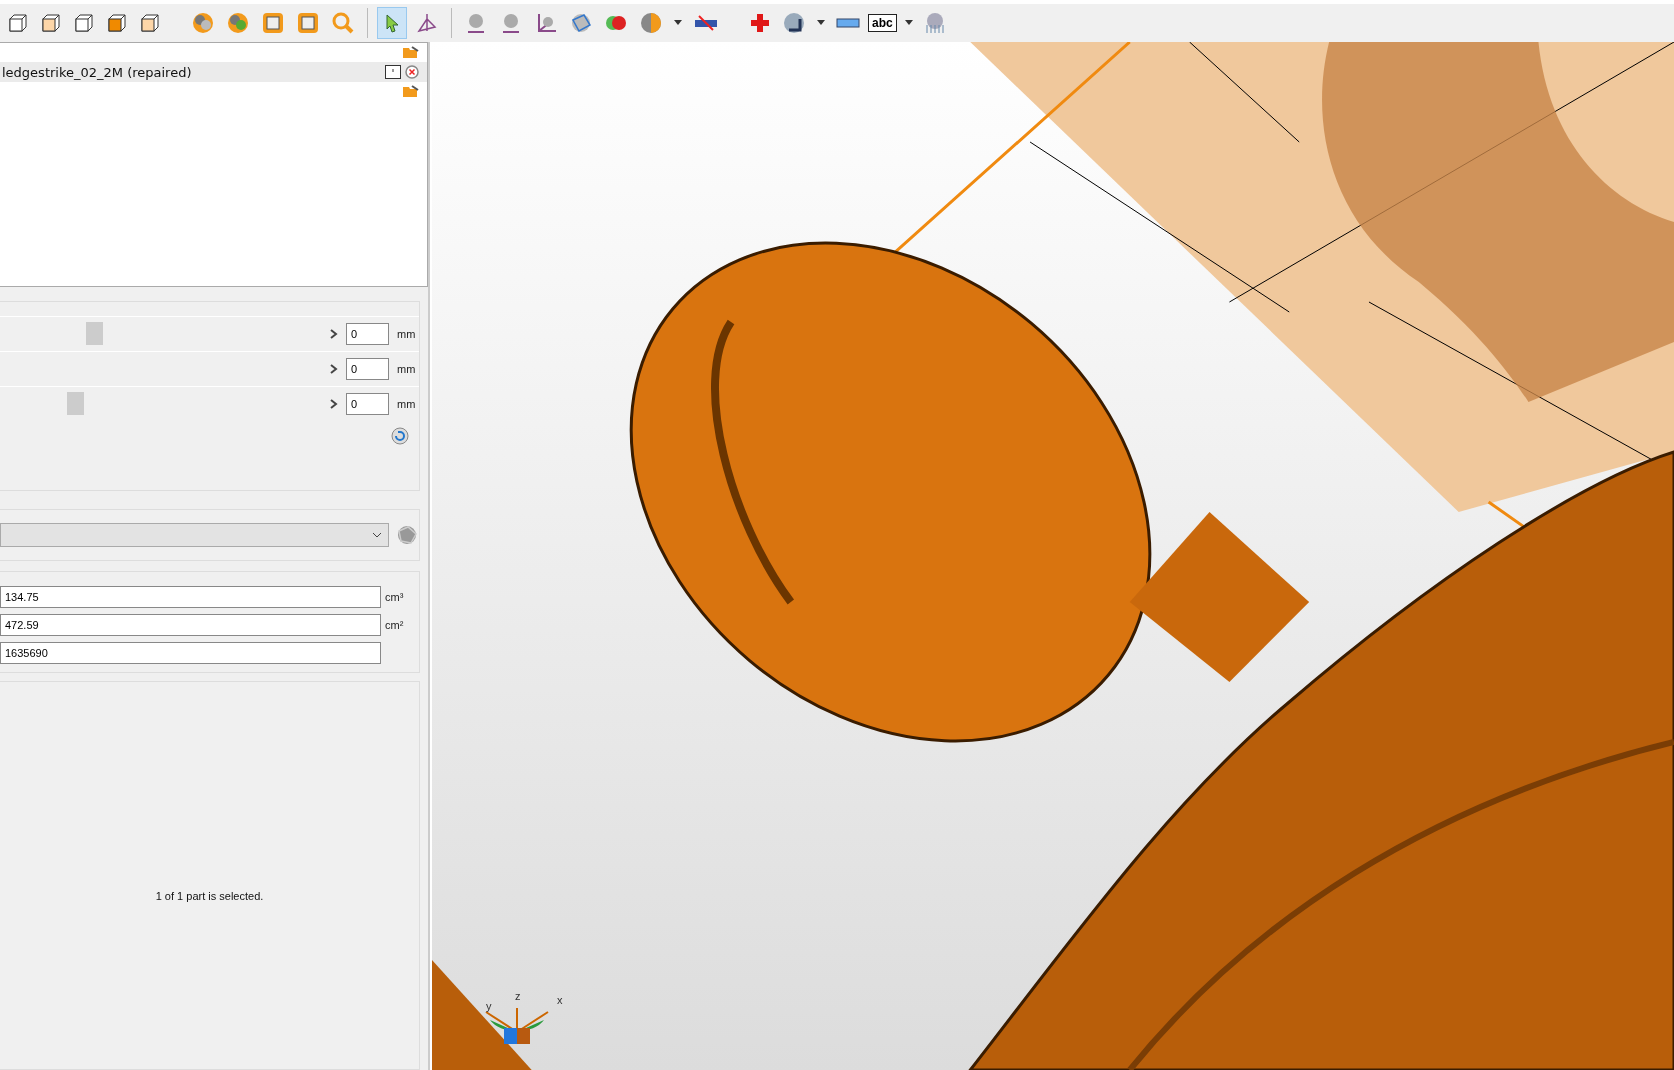 The width and height of the screenshot is (1674, 1070). I want to click on property-field: 134.75, so click(190, 597).